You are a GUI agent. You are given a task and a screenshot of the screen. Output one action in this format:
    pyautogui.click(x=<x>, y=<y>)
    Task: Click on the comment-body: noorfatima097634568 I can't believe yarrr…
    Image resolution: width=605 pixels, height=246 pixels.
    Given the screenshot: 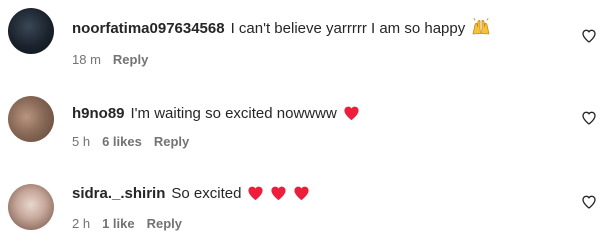 What is the action you would take?
    pyautogui.click(x=281, y=28)
    